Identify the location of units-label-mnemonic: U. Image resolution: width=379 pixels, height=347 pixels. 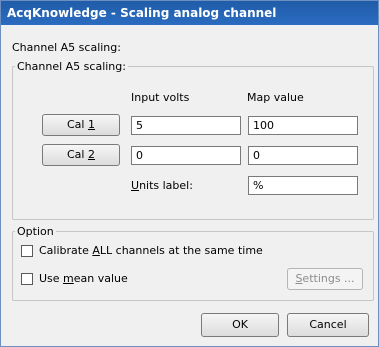
(135, 185).